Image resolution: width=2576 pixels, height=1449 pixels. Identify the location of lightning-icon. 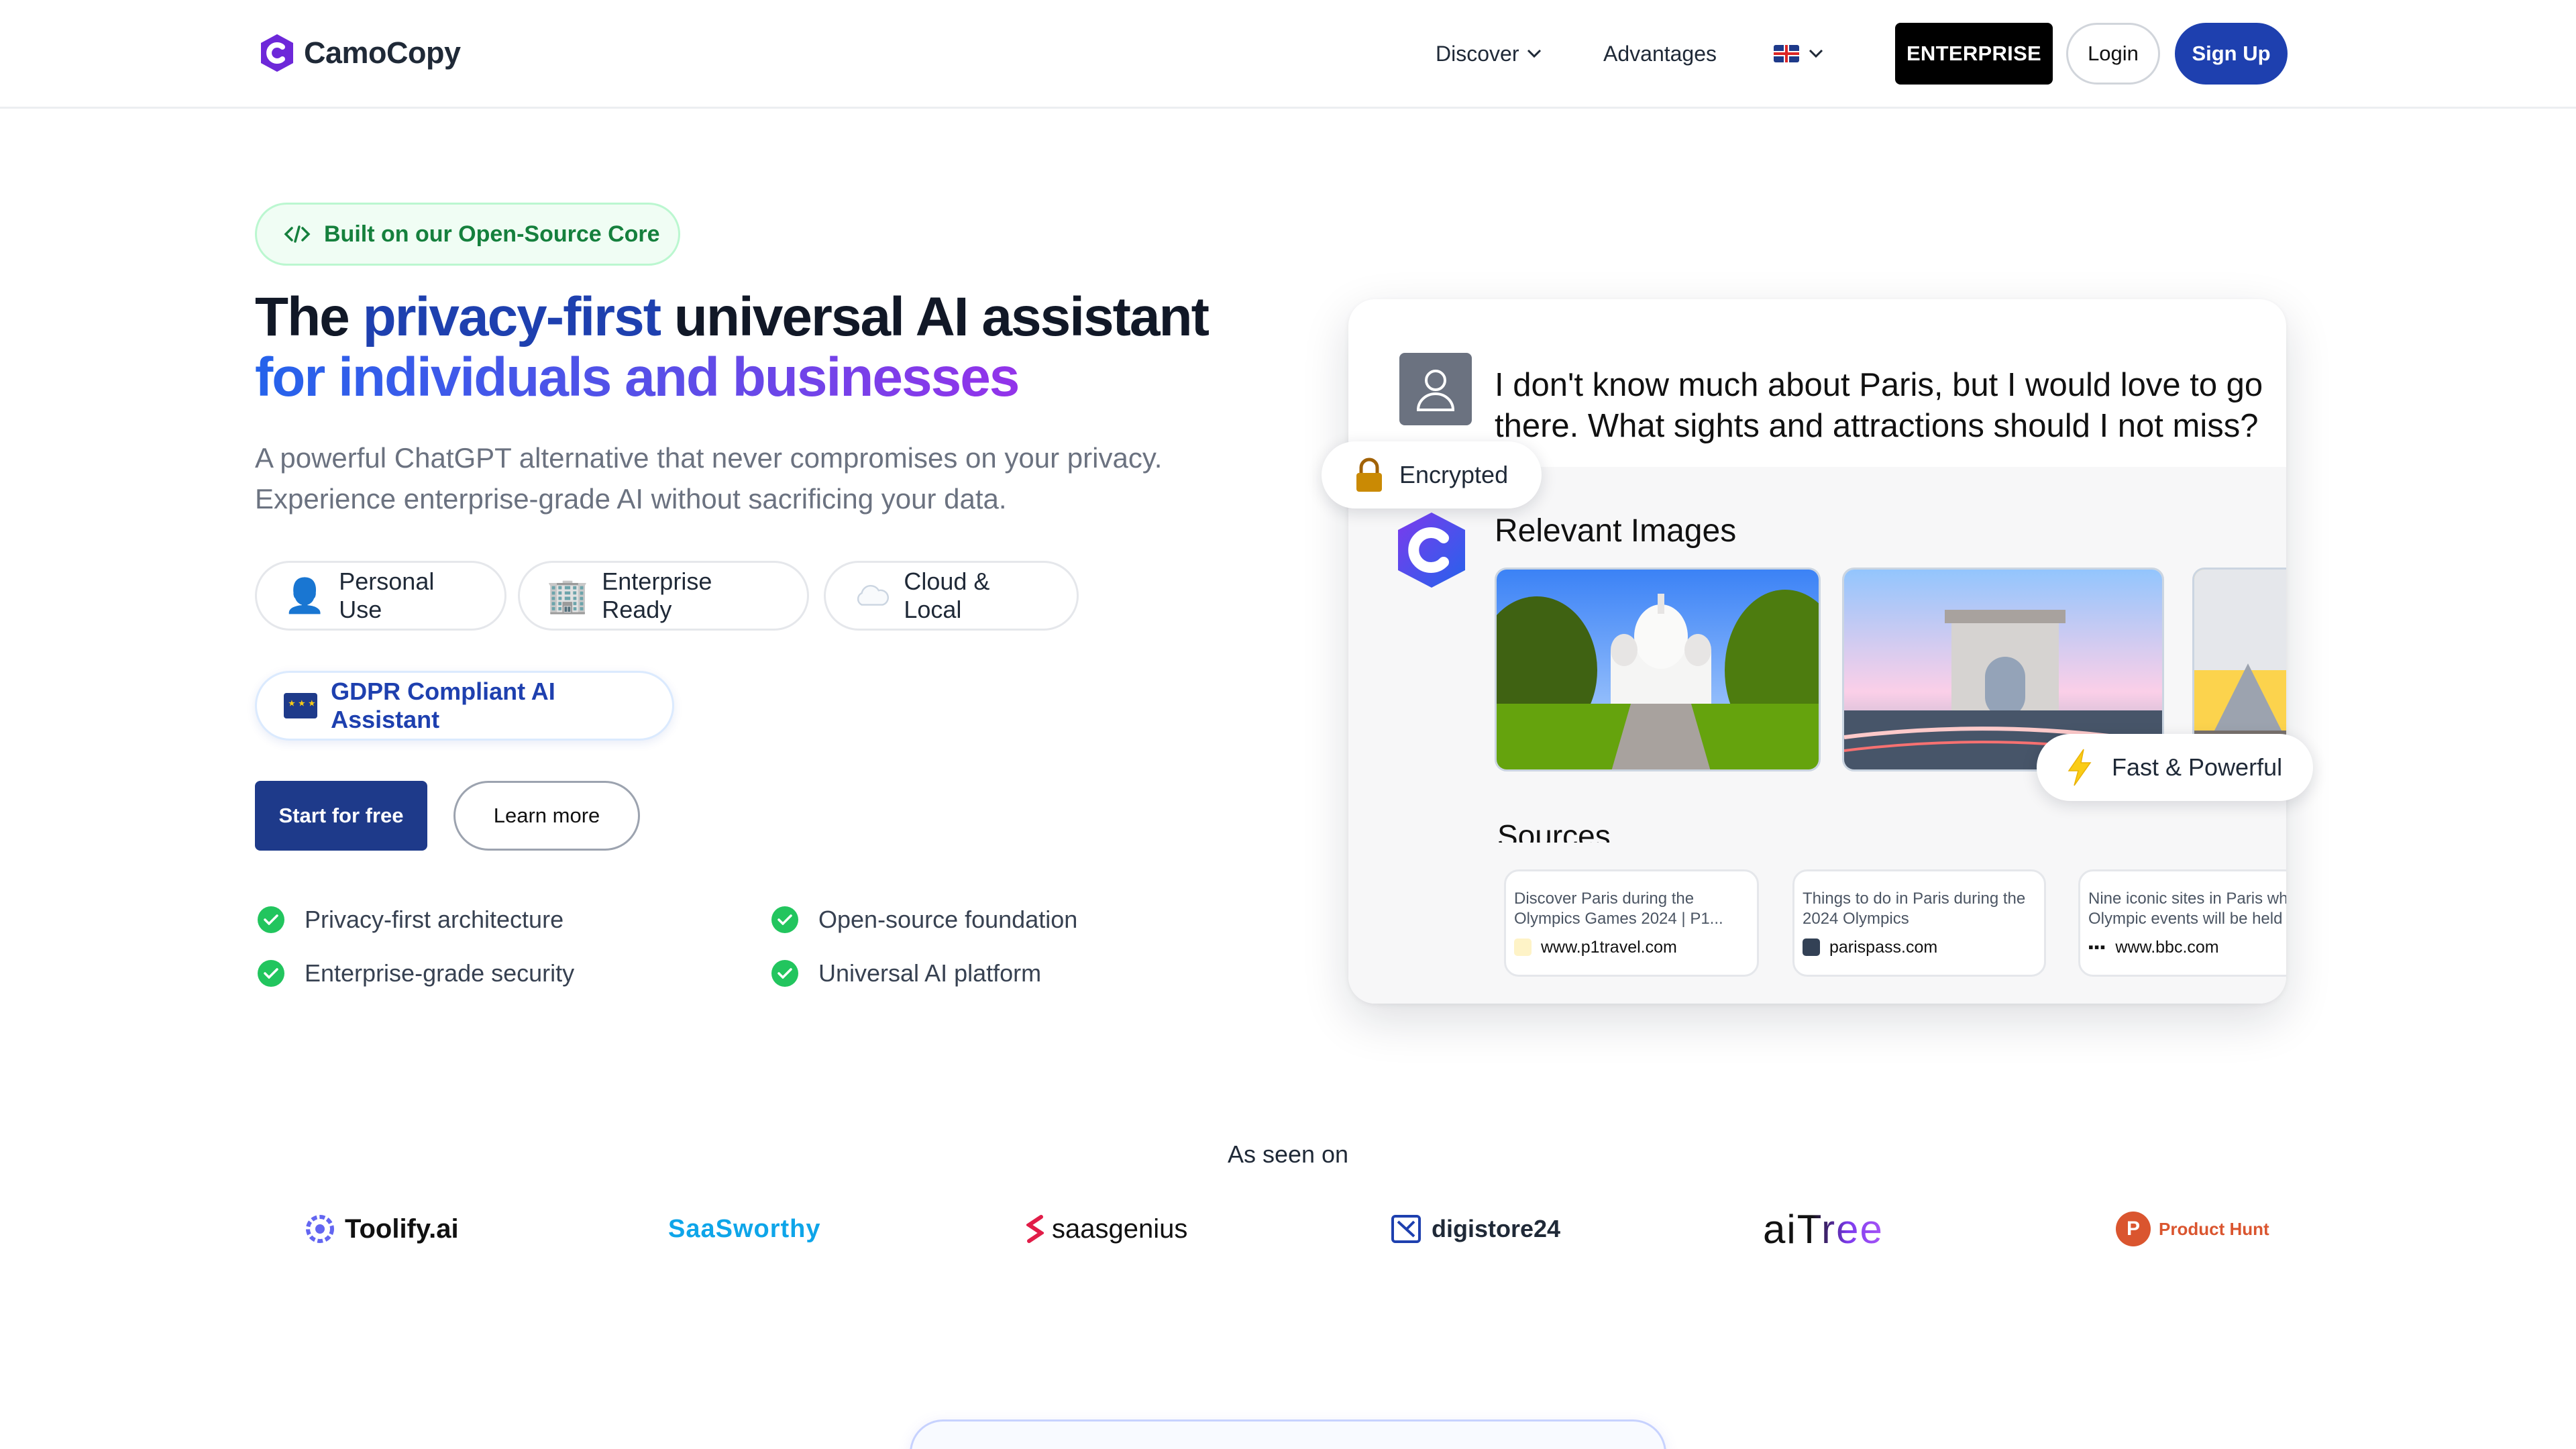
(2080, 767).